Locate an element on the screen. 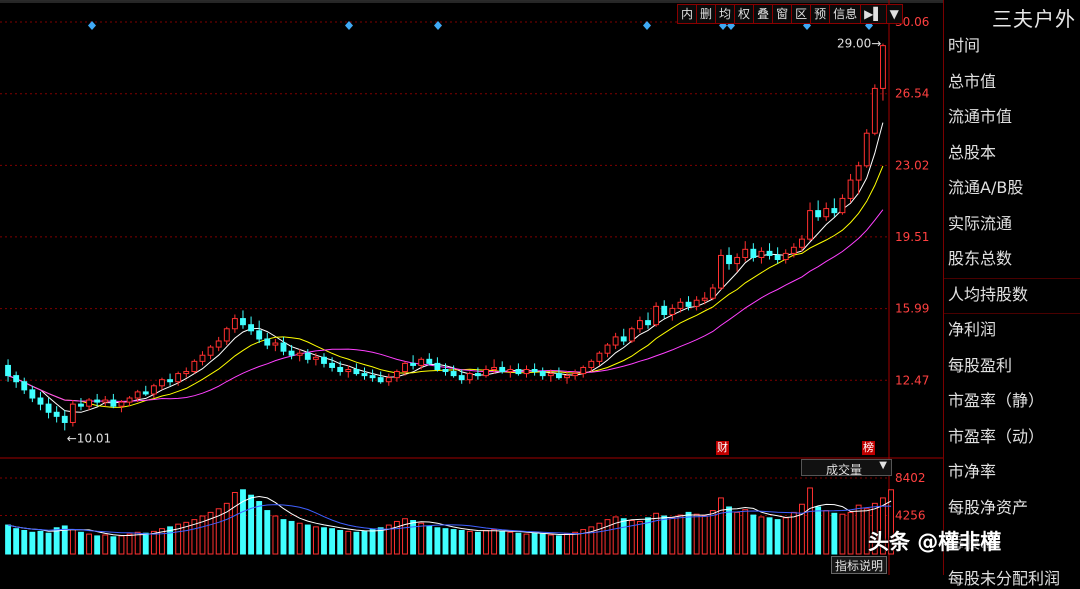 Image resolution: width=1080 pixels, height=589 pixels. toolbar-button-0: 内 is located at coordinates (688, 14).